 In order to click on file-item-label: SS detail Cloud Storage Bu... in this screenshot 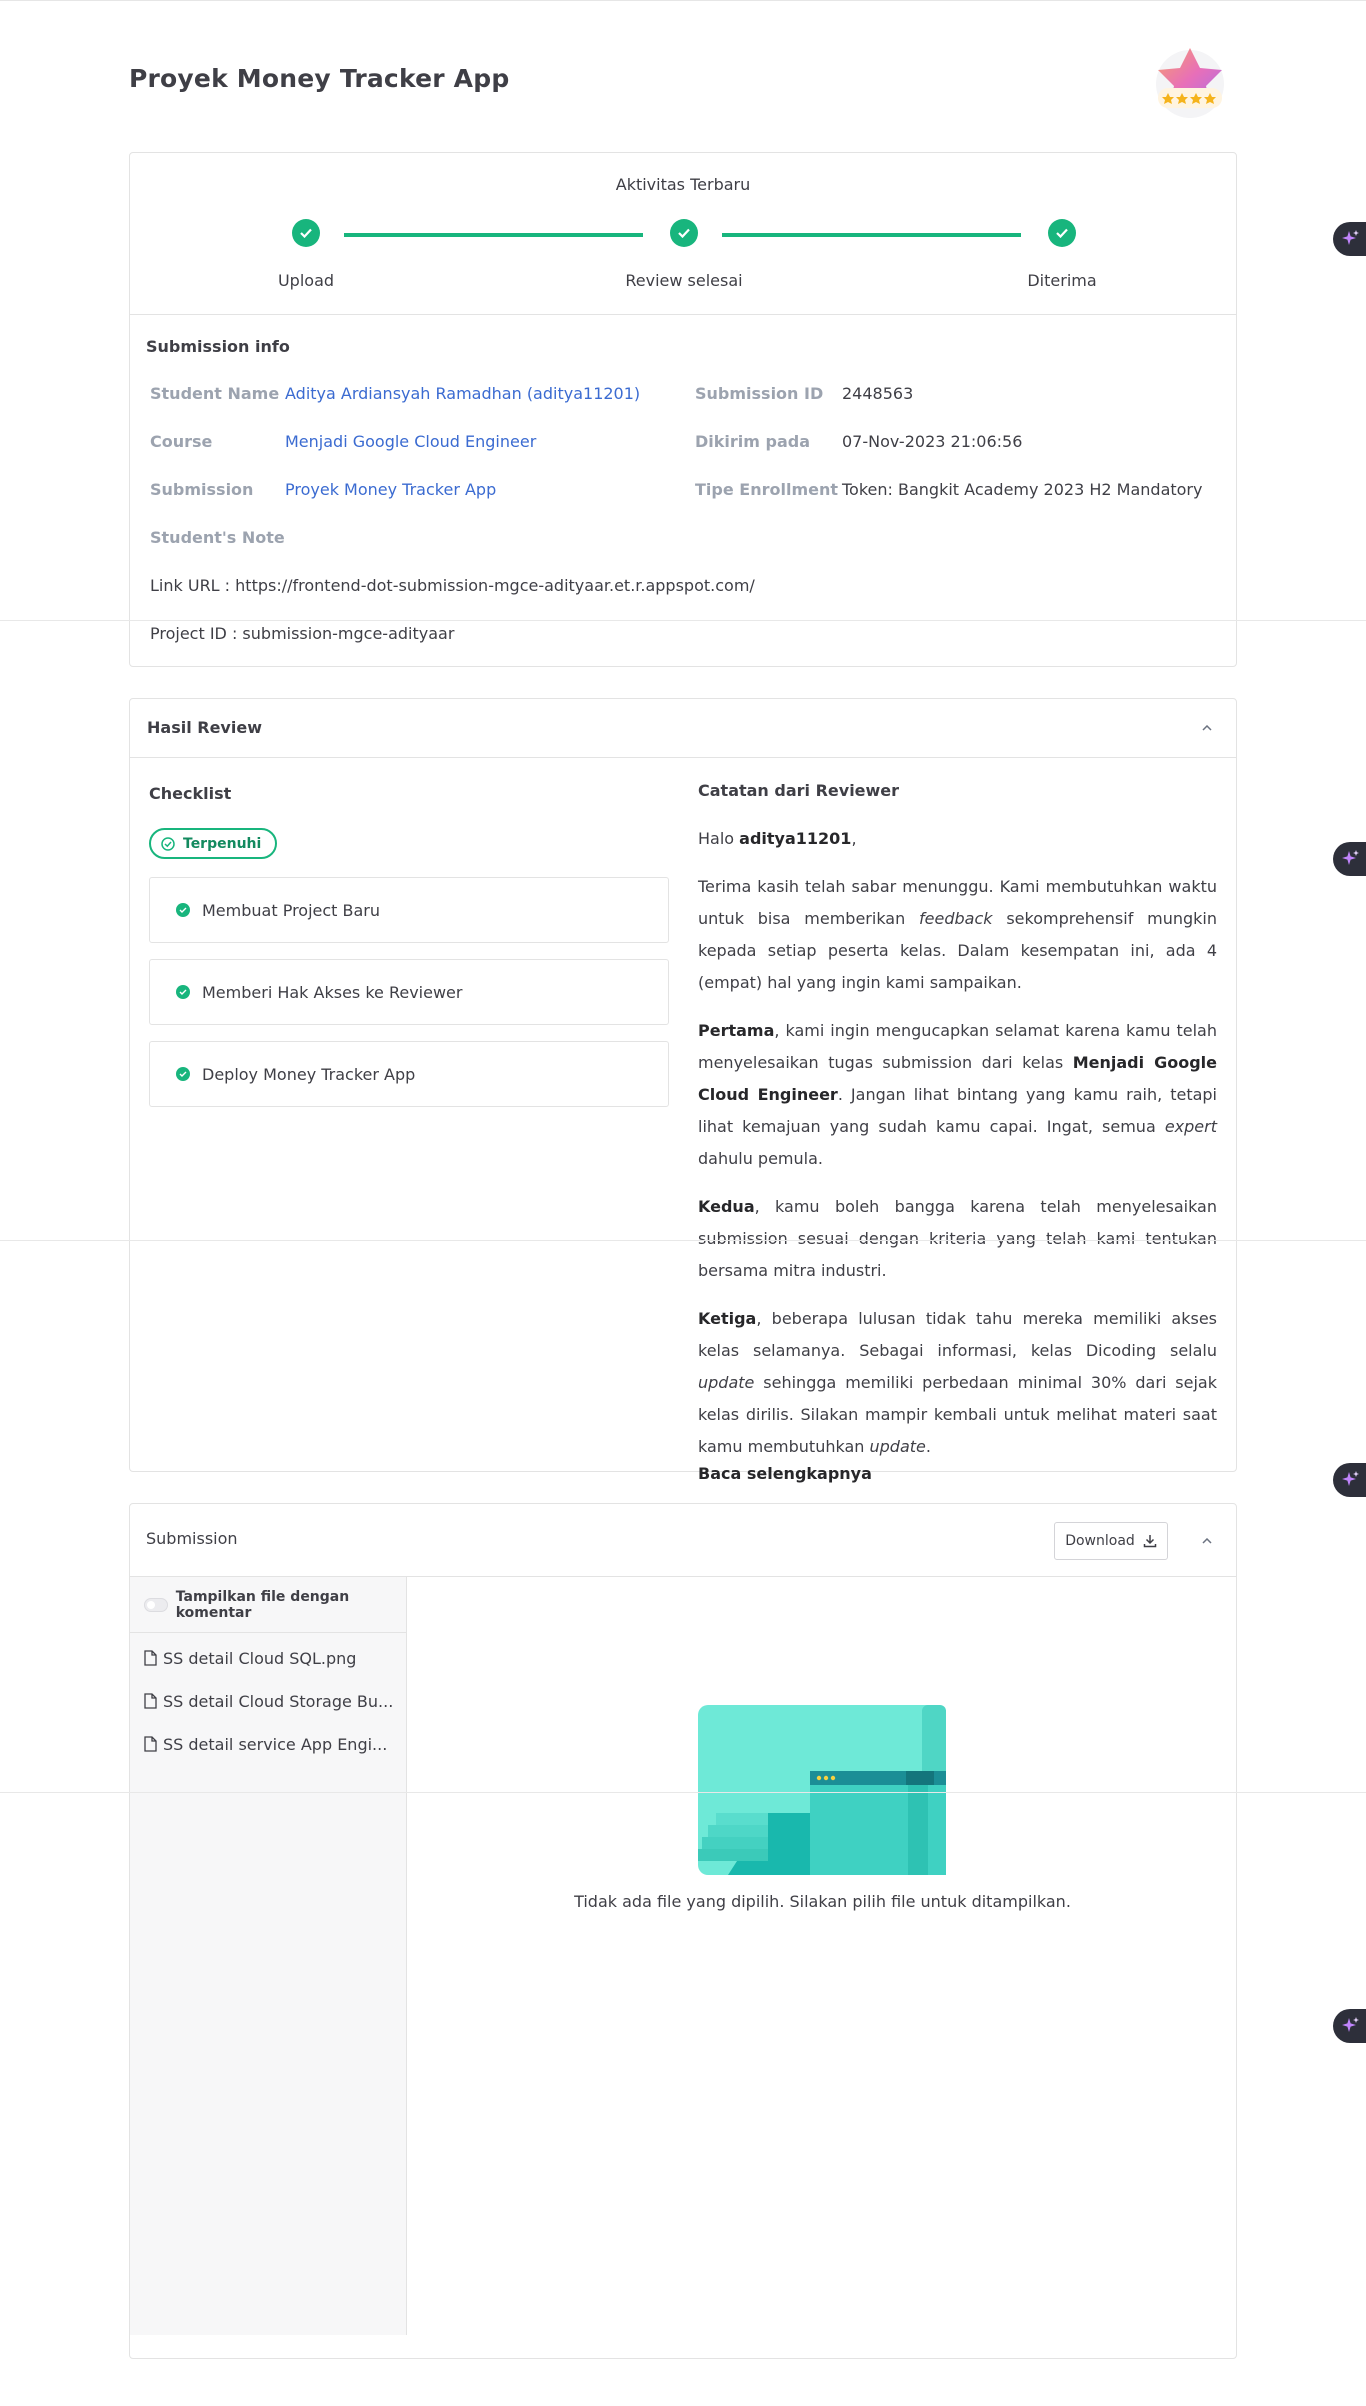, I will do `click(278, 1701)`.